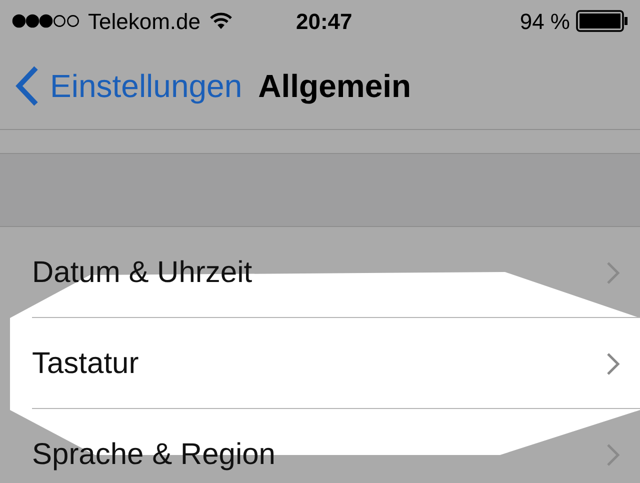 The height and width of the screenshot is (483, 640). What do you see at coordinates (85, 363) in the screenshot?
I see `settings-row-label: Tastatur` at bounding box center [85, 363].